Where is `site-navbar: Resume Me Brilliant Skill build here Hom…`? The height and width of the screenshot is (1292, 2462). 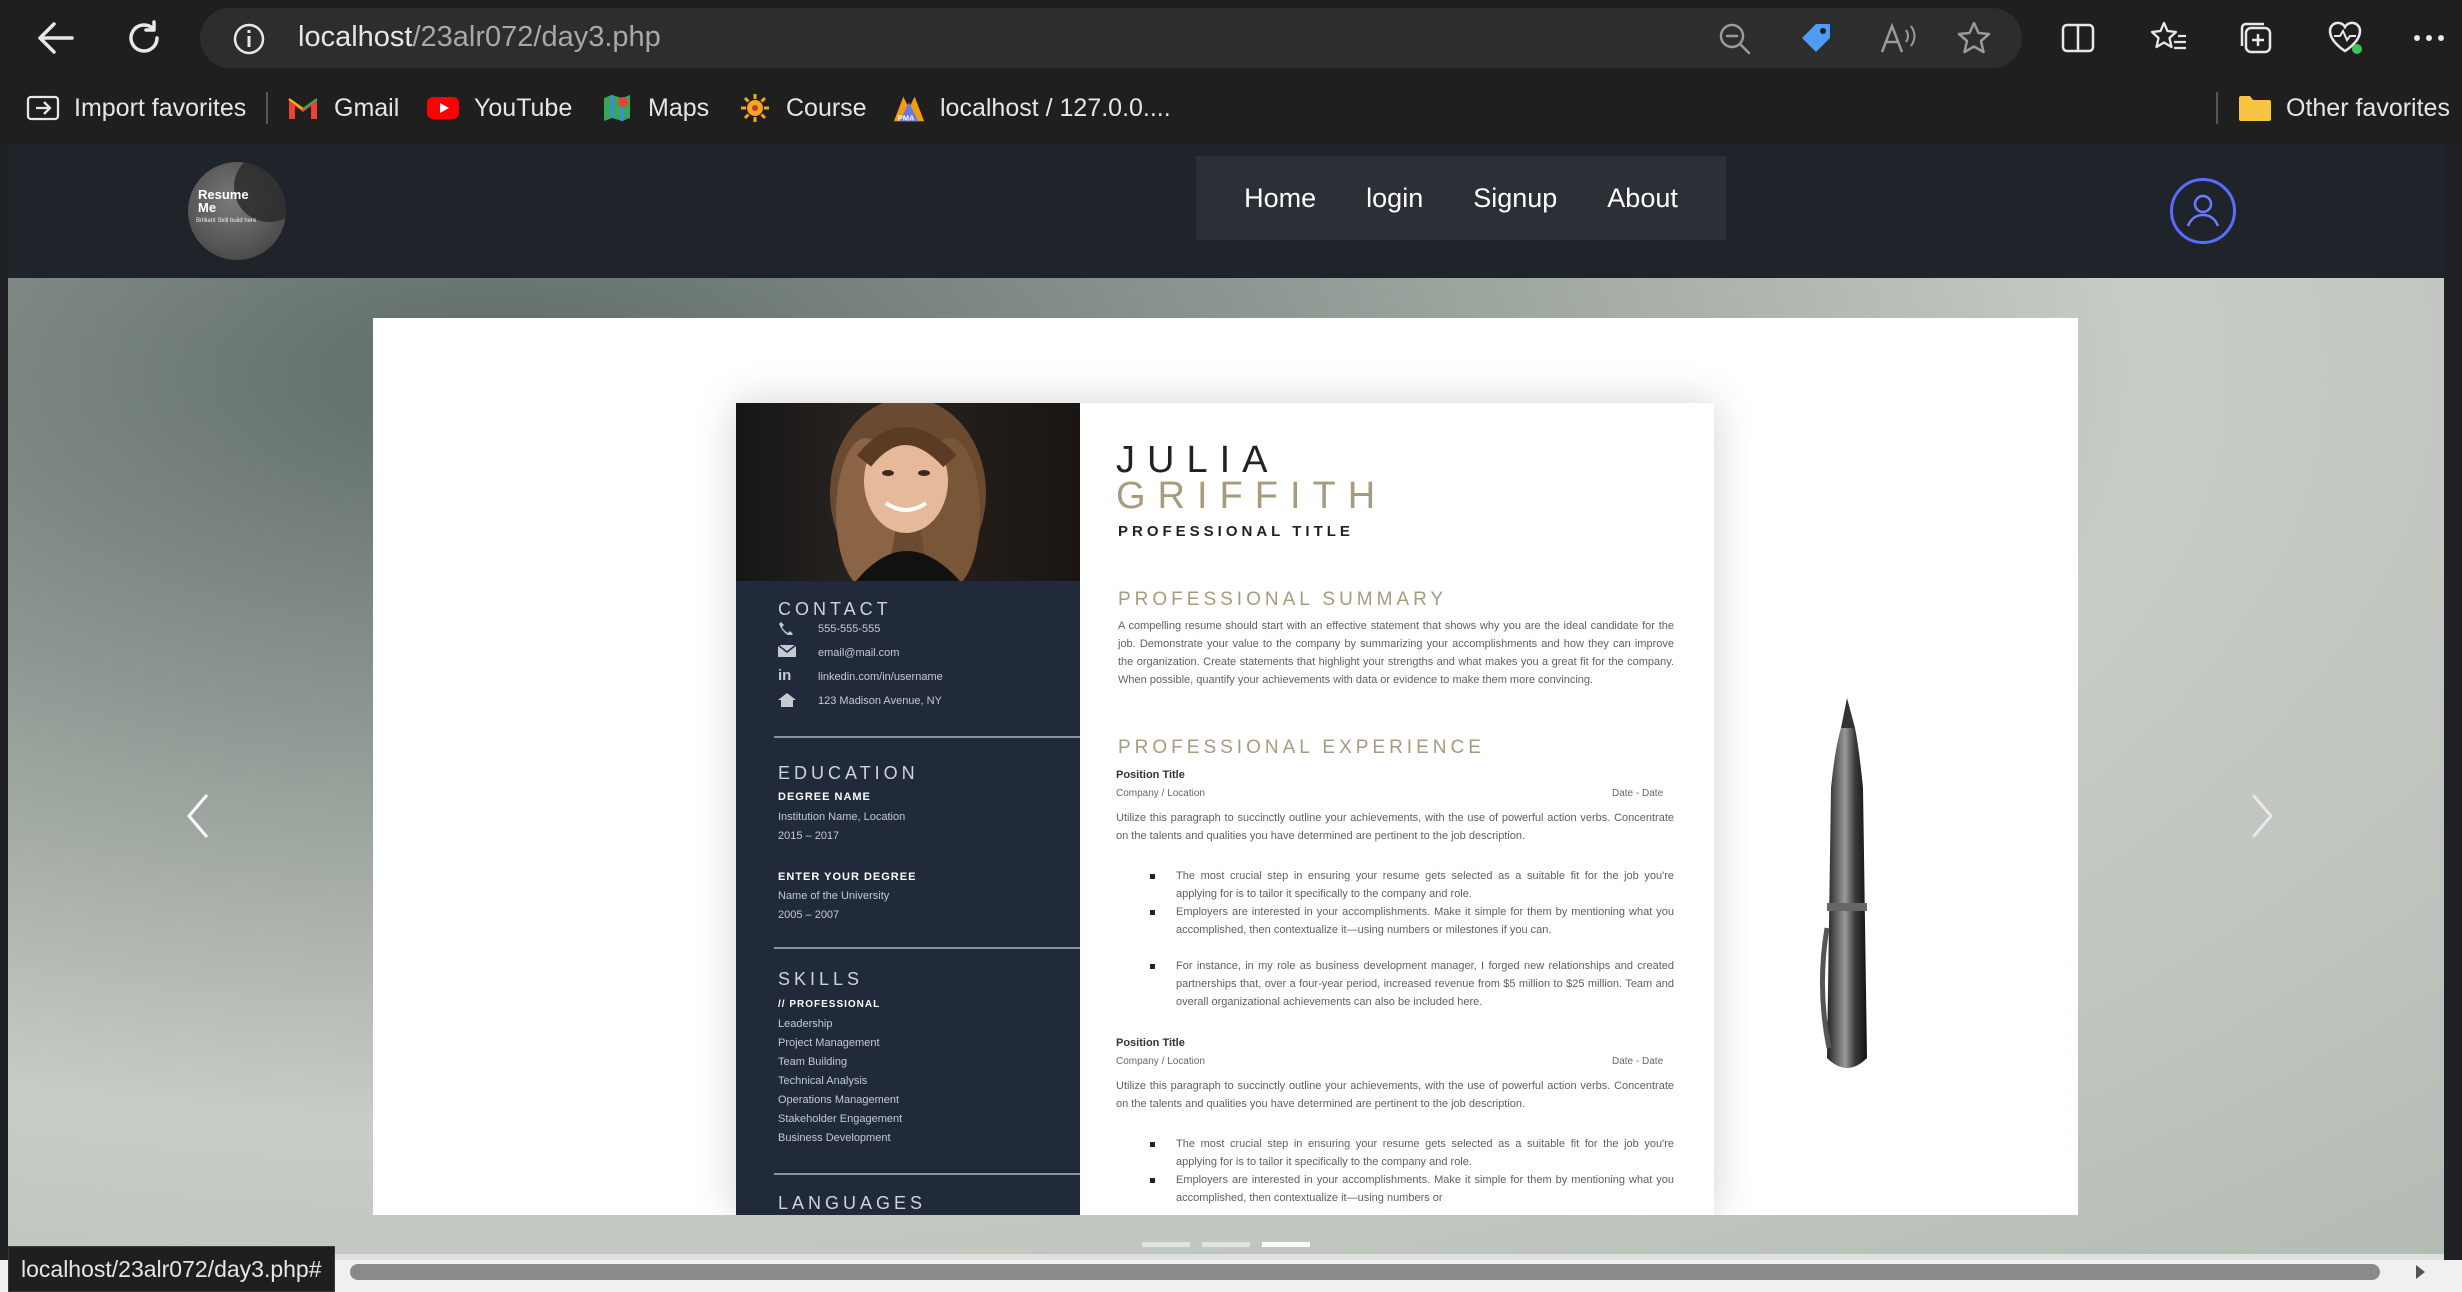
site-navbar: Resume Me Brilliant Skill build here Hom… is located at coordinates (1226, 211).